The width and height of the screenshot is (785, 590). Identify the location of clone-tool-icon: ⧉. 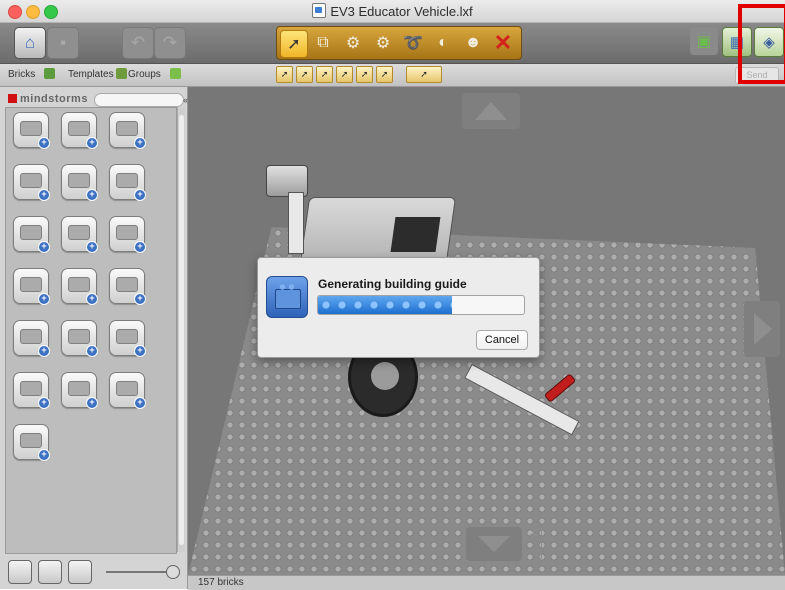
(323, 43).